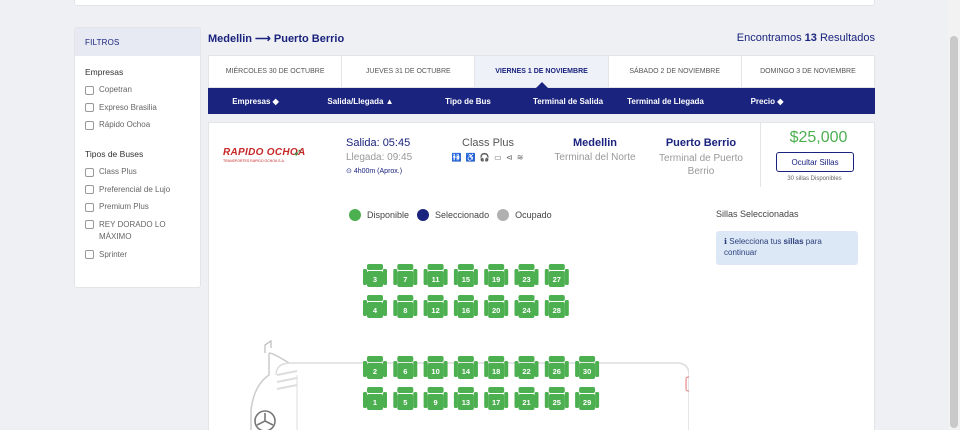 This screenshot has width=960, height=430. Describe the element at coordinates (526, 398) in the screenshot. I see `seat-21: 21` at that location.